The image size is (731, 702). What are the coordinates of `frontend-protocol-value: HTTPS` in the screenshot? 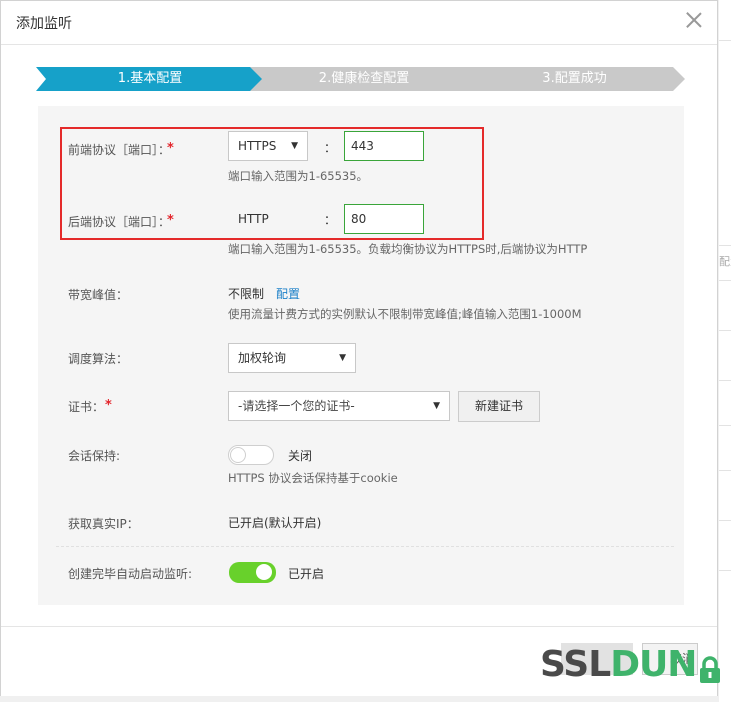 It's located at (257, 146).